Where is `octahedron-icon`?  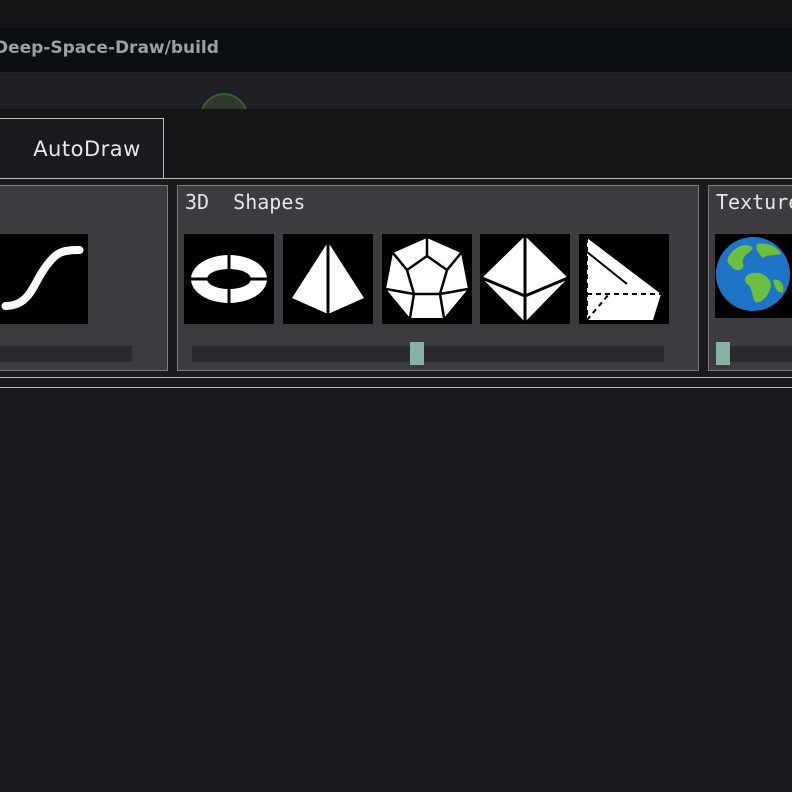 octahedron-icon is located at coordinates (525, 279).